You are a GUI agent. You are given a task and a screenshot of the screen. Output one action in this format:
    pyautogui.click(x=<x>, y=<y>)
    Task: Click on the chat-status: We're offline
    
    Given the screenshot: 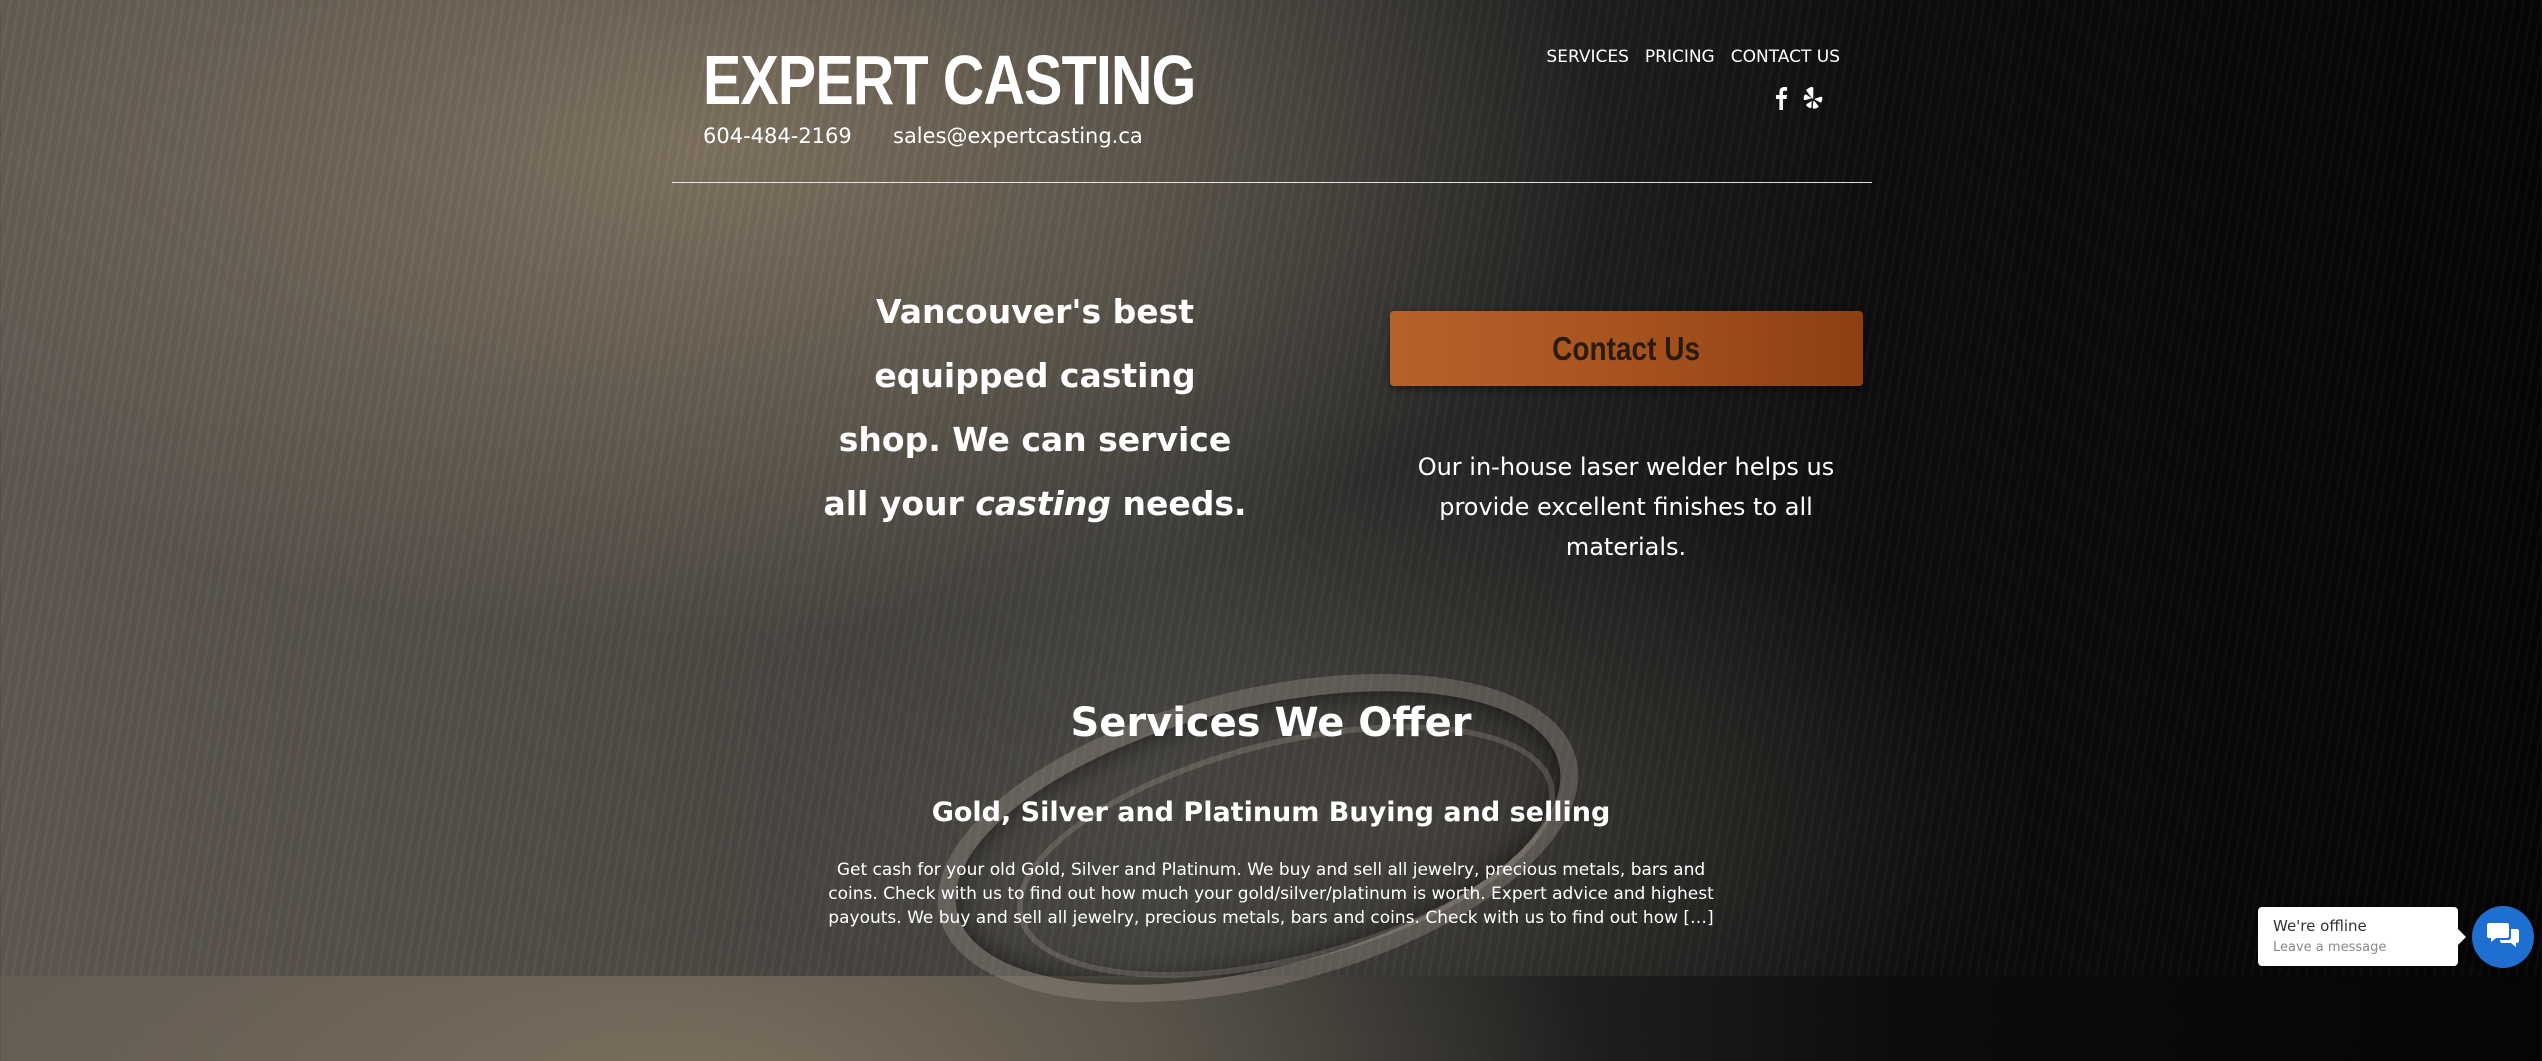 What is the action you would take?
    pyautogui.click(x=2320, y=926)
    